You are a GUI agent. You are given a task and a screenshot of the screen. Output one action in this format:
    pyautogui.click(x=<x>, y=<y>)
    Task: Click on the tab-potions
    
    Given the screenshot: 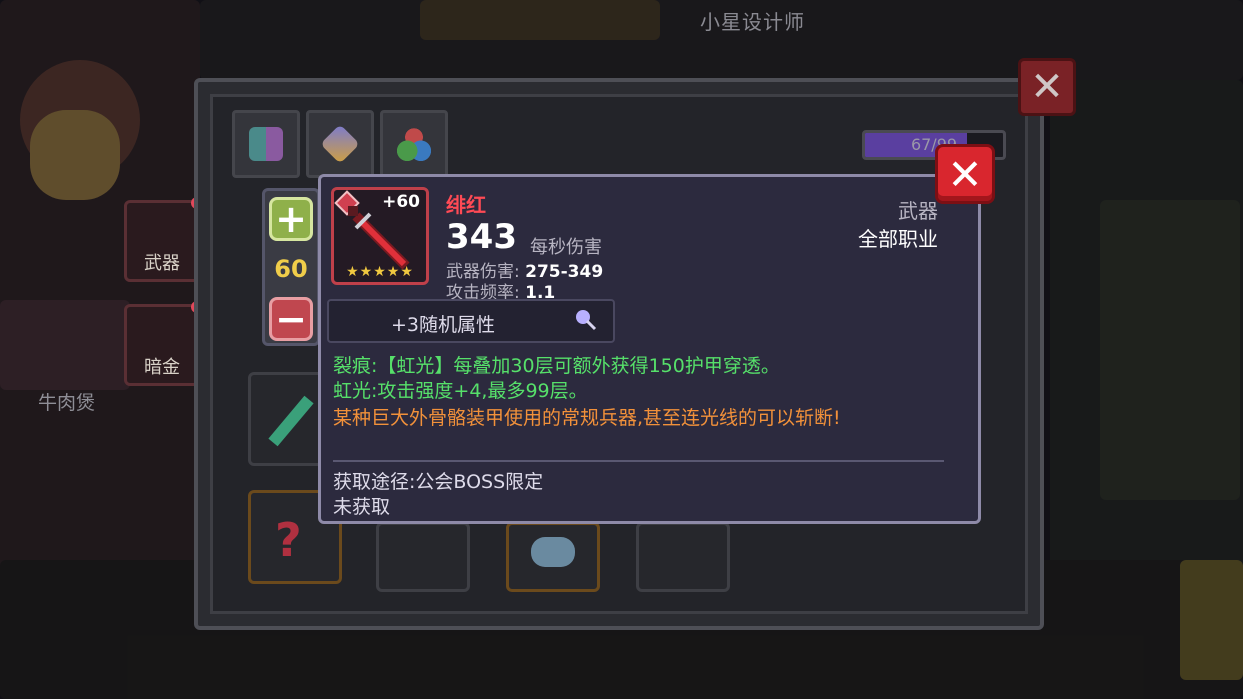 What is the action you would take?
    pyautogui.click(x=414, y=144)
    